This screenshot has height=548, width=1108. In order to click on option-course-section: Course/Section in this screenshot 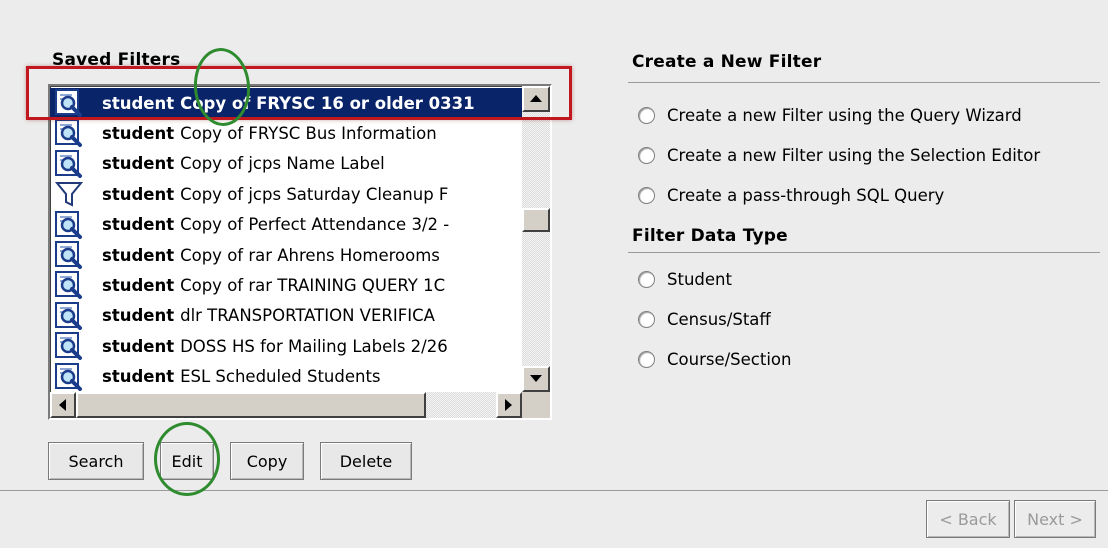, I will do `click(714, 359)`.